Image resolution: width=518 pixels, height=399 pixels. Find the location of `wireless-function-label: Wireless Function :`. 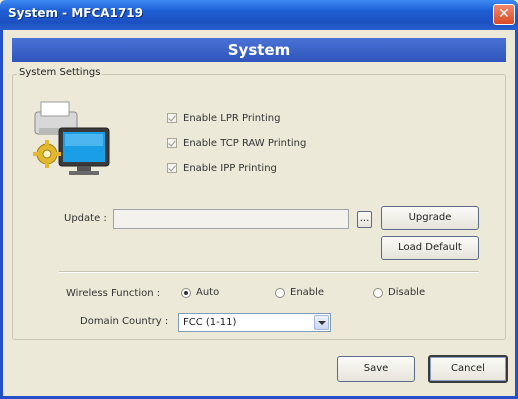

wireless-function-label: Wireless Function : is located at coordinates (113, 293).